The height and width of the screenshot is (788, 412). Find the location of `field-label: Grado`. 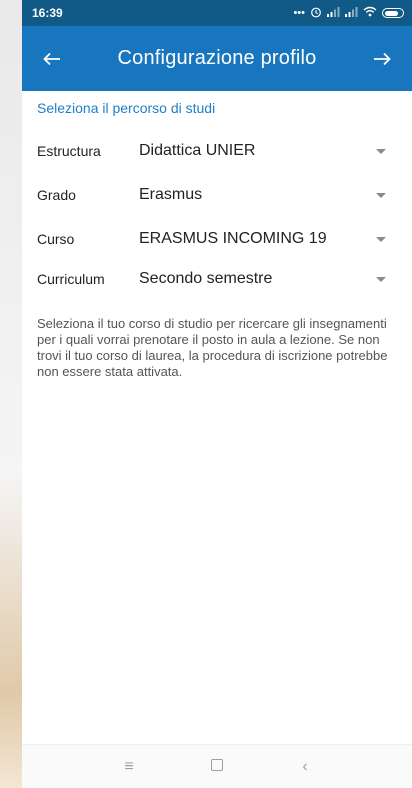

field-label: Grado is located at coordinates (56, 195).